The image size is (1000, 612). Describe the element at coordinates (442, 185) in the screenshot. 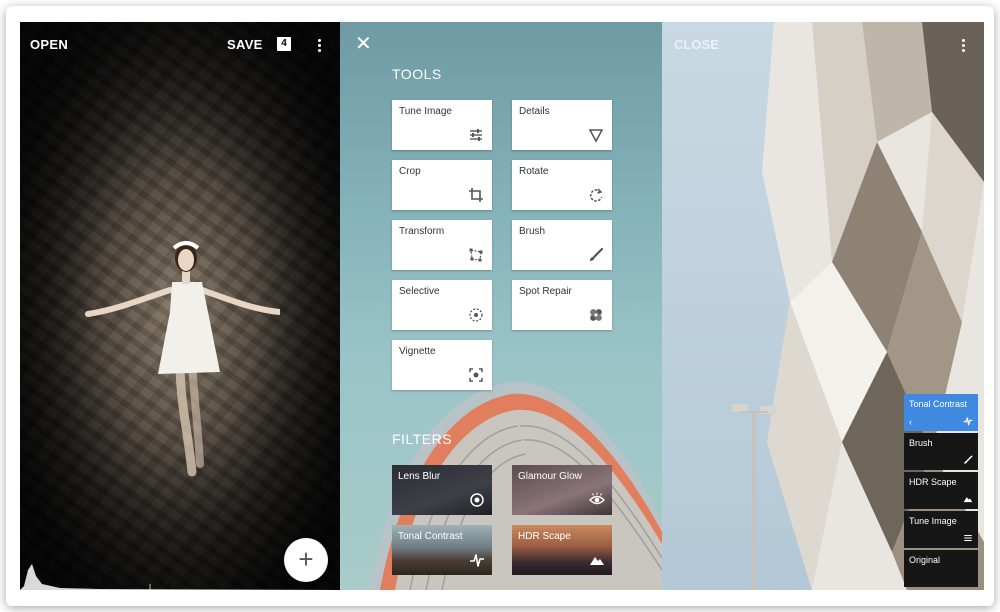

I see `tool-crop: Crop` at that location.